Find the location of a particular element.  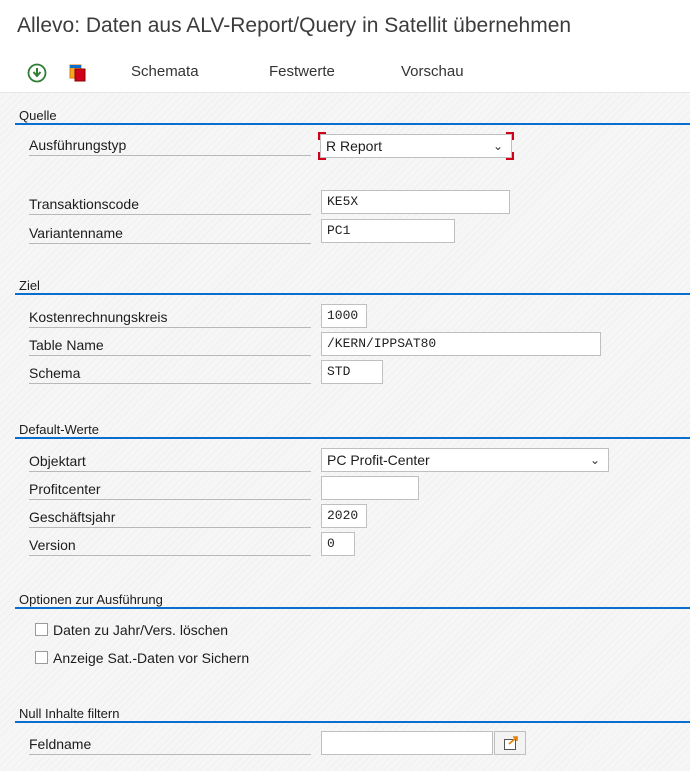

value-help-button is located at coordinates (510, 743).